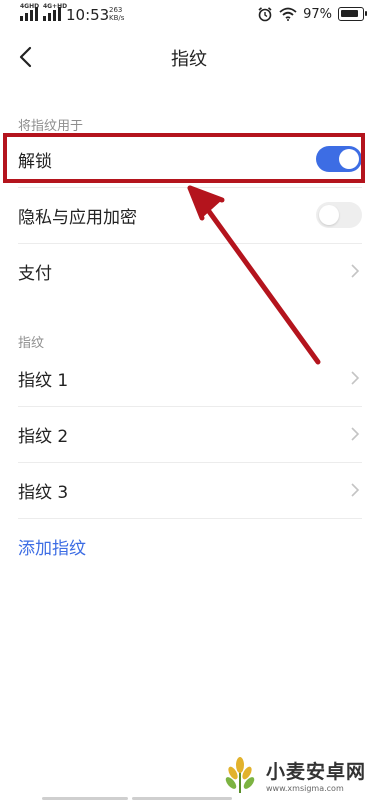  What do you see at coordinates (43, 437) in the screenshot?
I see `fingerprint-2-label: 指纹 2` at bounding box center [43, 437].